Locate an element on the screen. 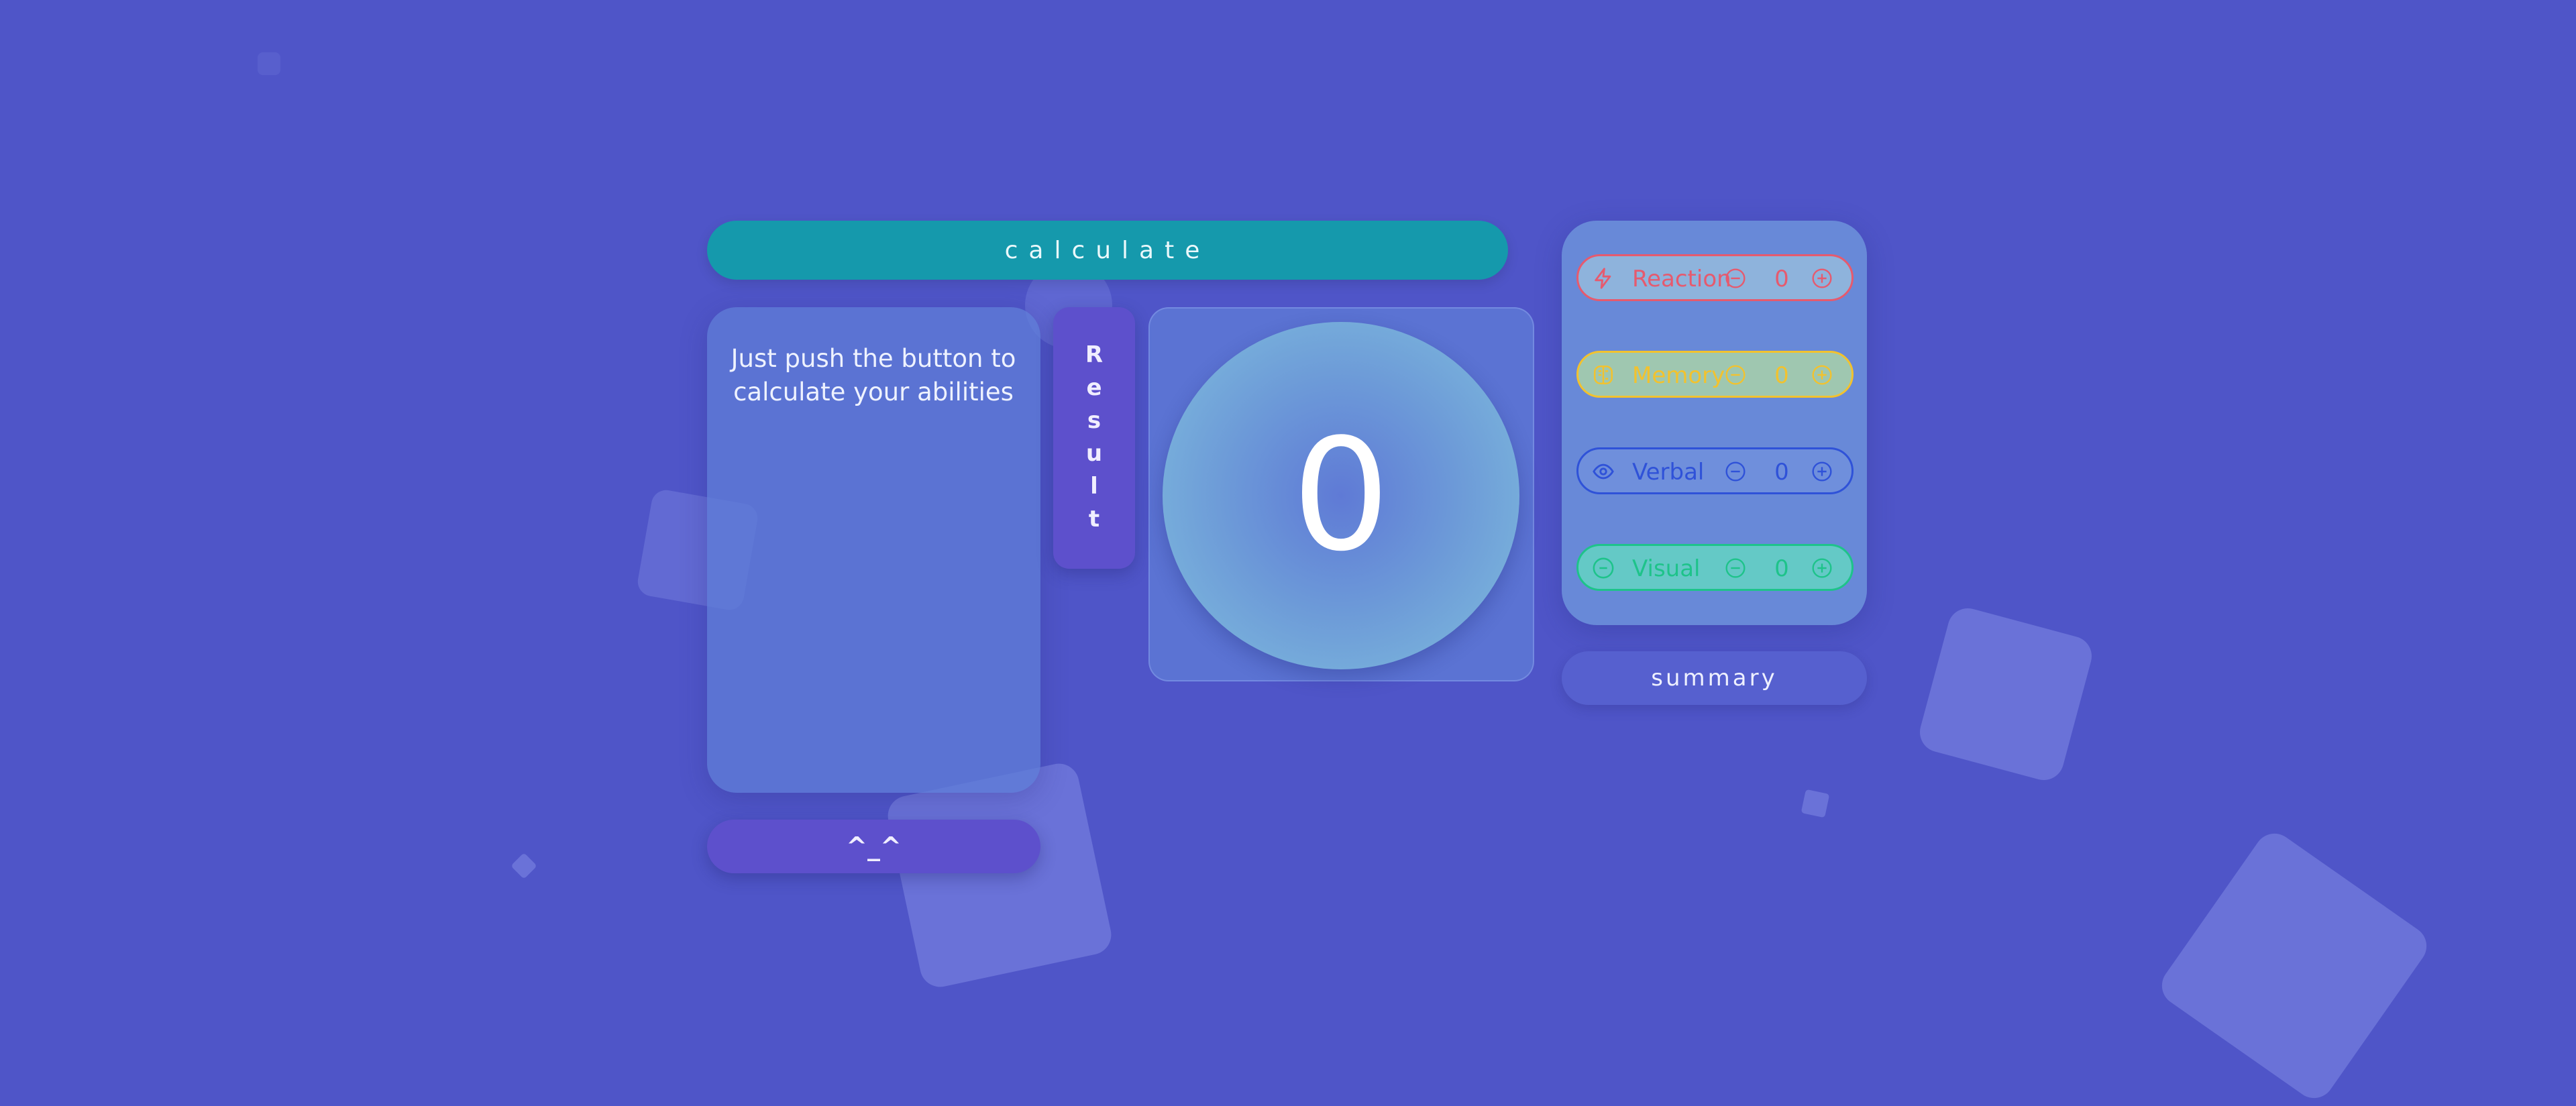 This screenshot has height=1106, width=2576. lightning-icon is located at coordinates (1603, 278).